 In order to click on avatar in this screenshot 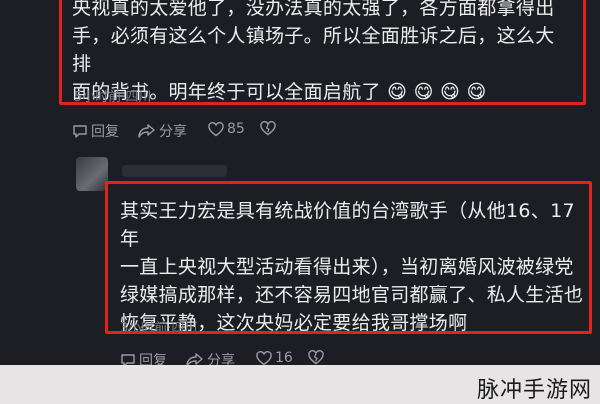, I will do `click(92, 174)`.